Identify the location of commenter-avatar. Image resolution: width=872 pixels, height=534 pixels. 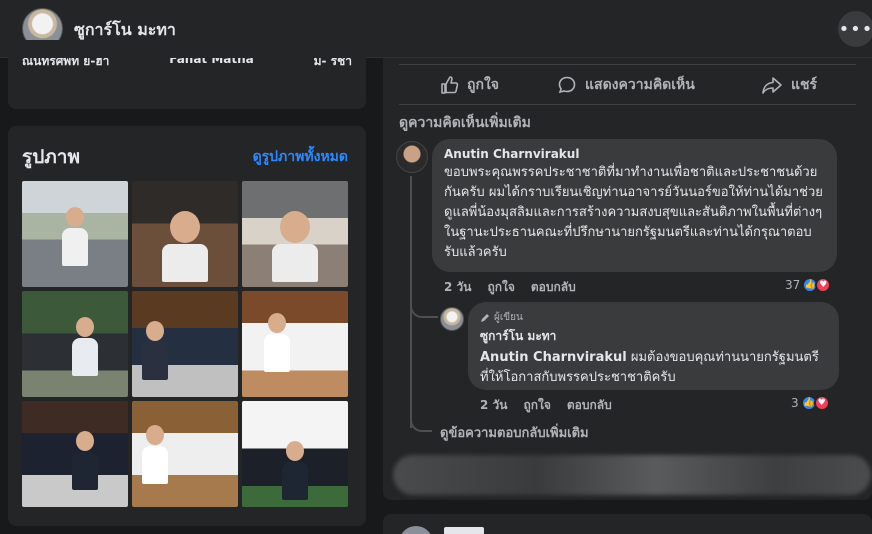
(412, 157).